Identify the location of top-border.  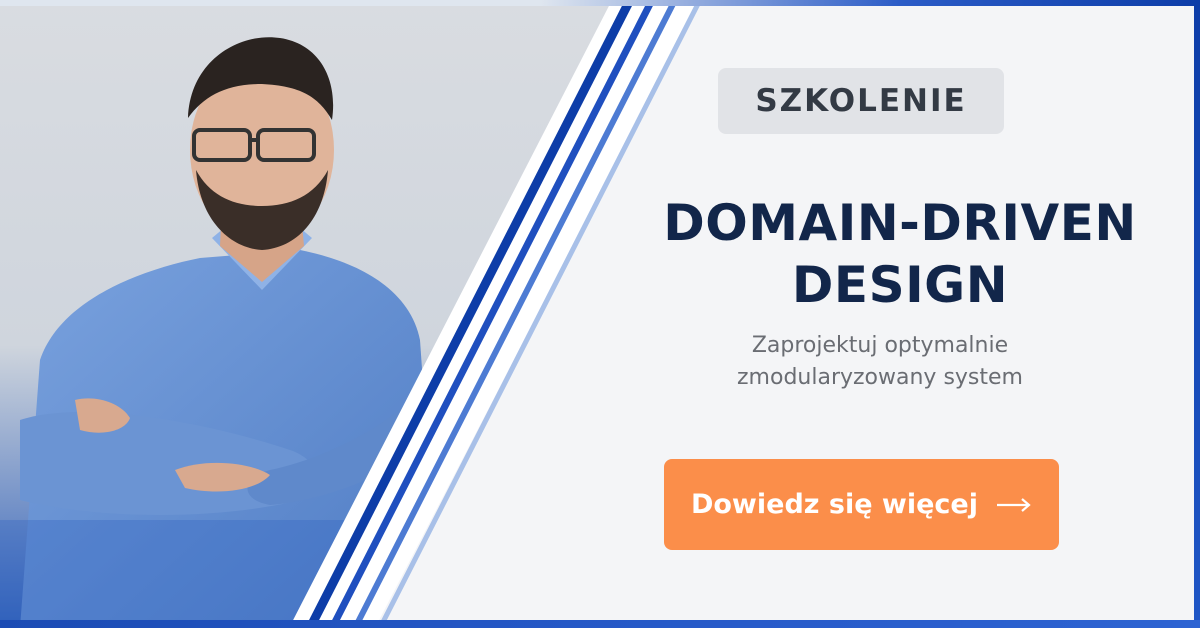
(600, 3).